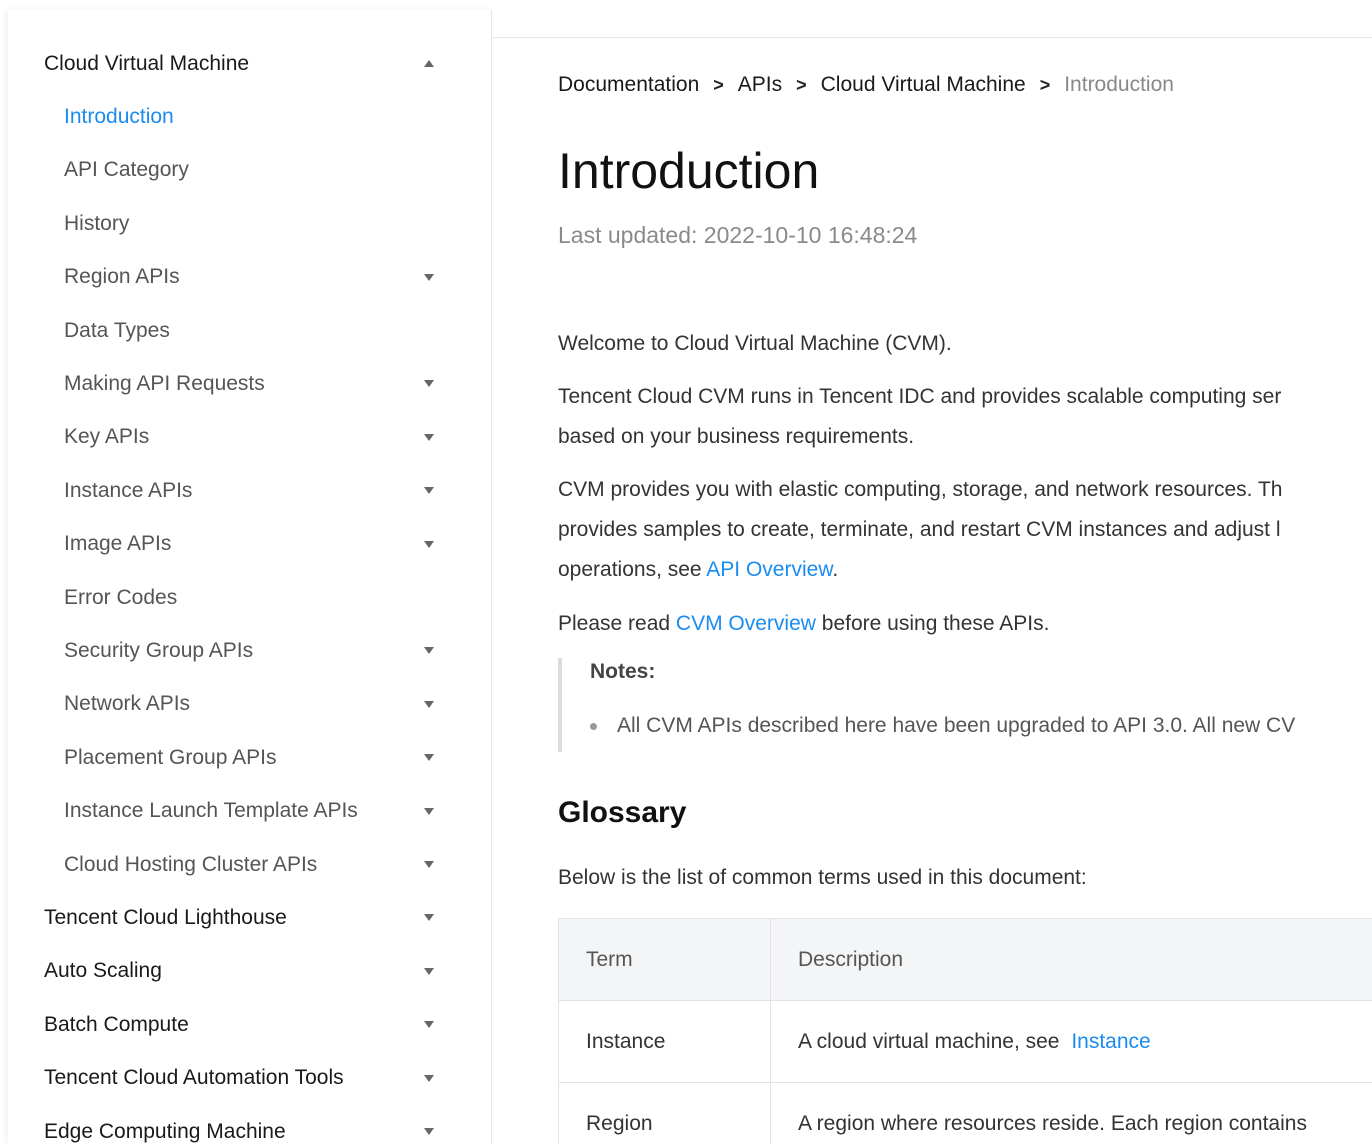  What do you see at coordinates (122, 277) in the screenshot?
I see `sidebar-item-label: Region APIs` at bounding box center [122, 277].